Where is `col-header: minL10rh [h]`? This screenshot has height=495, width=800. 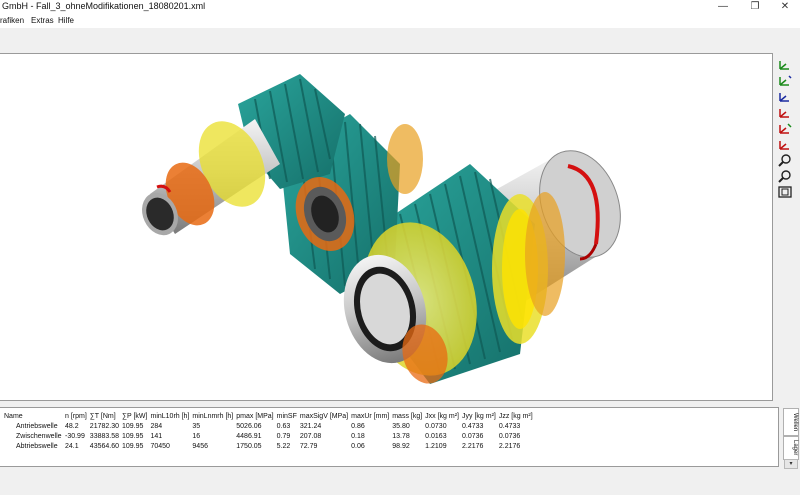 col-header: minL10rh [h] is located at coordinates (171, 416).